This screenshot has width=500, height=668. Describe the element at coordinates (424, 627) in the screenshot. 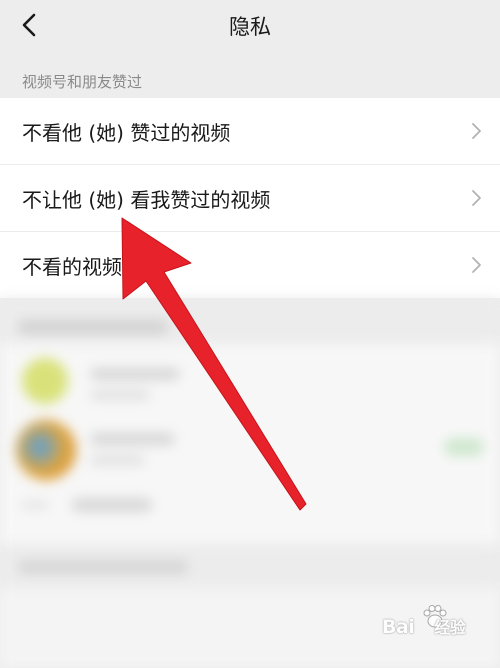

I see `watermark-text: Bai 经验` at that location.